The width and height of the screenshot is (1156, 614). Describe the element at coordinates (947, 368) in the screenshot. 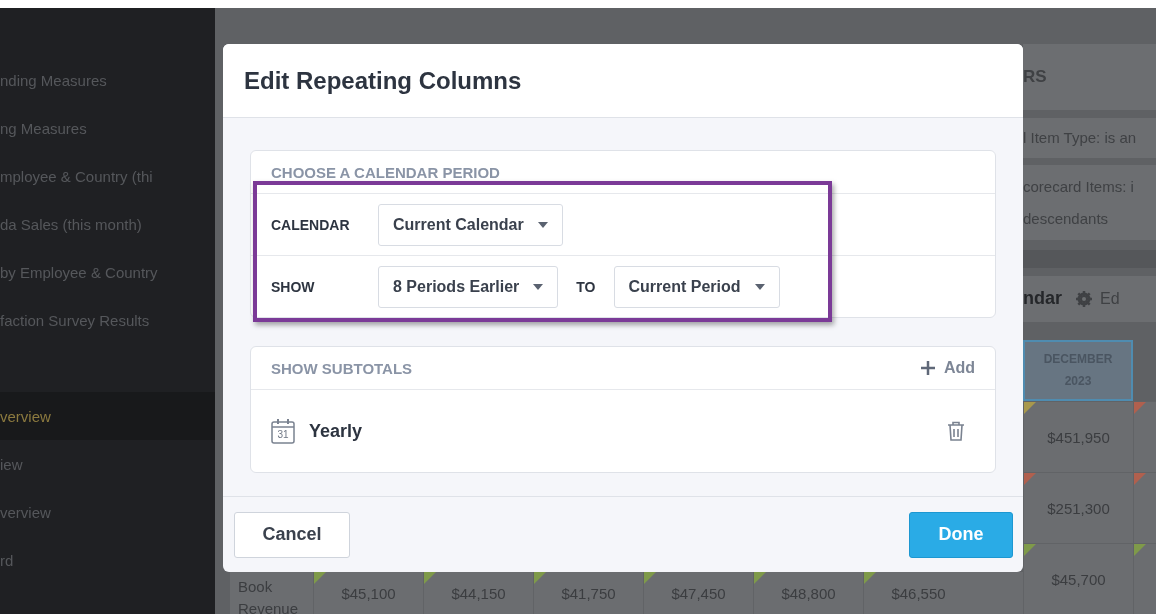

I see `add-button: Add` at that location.